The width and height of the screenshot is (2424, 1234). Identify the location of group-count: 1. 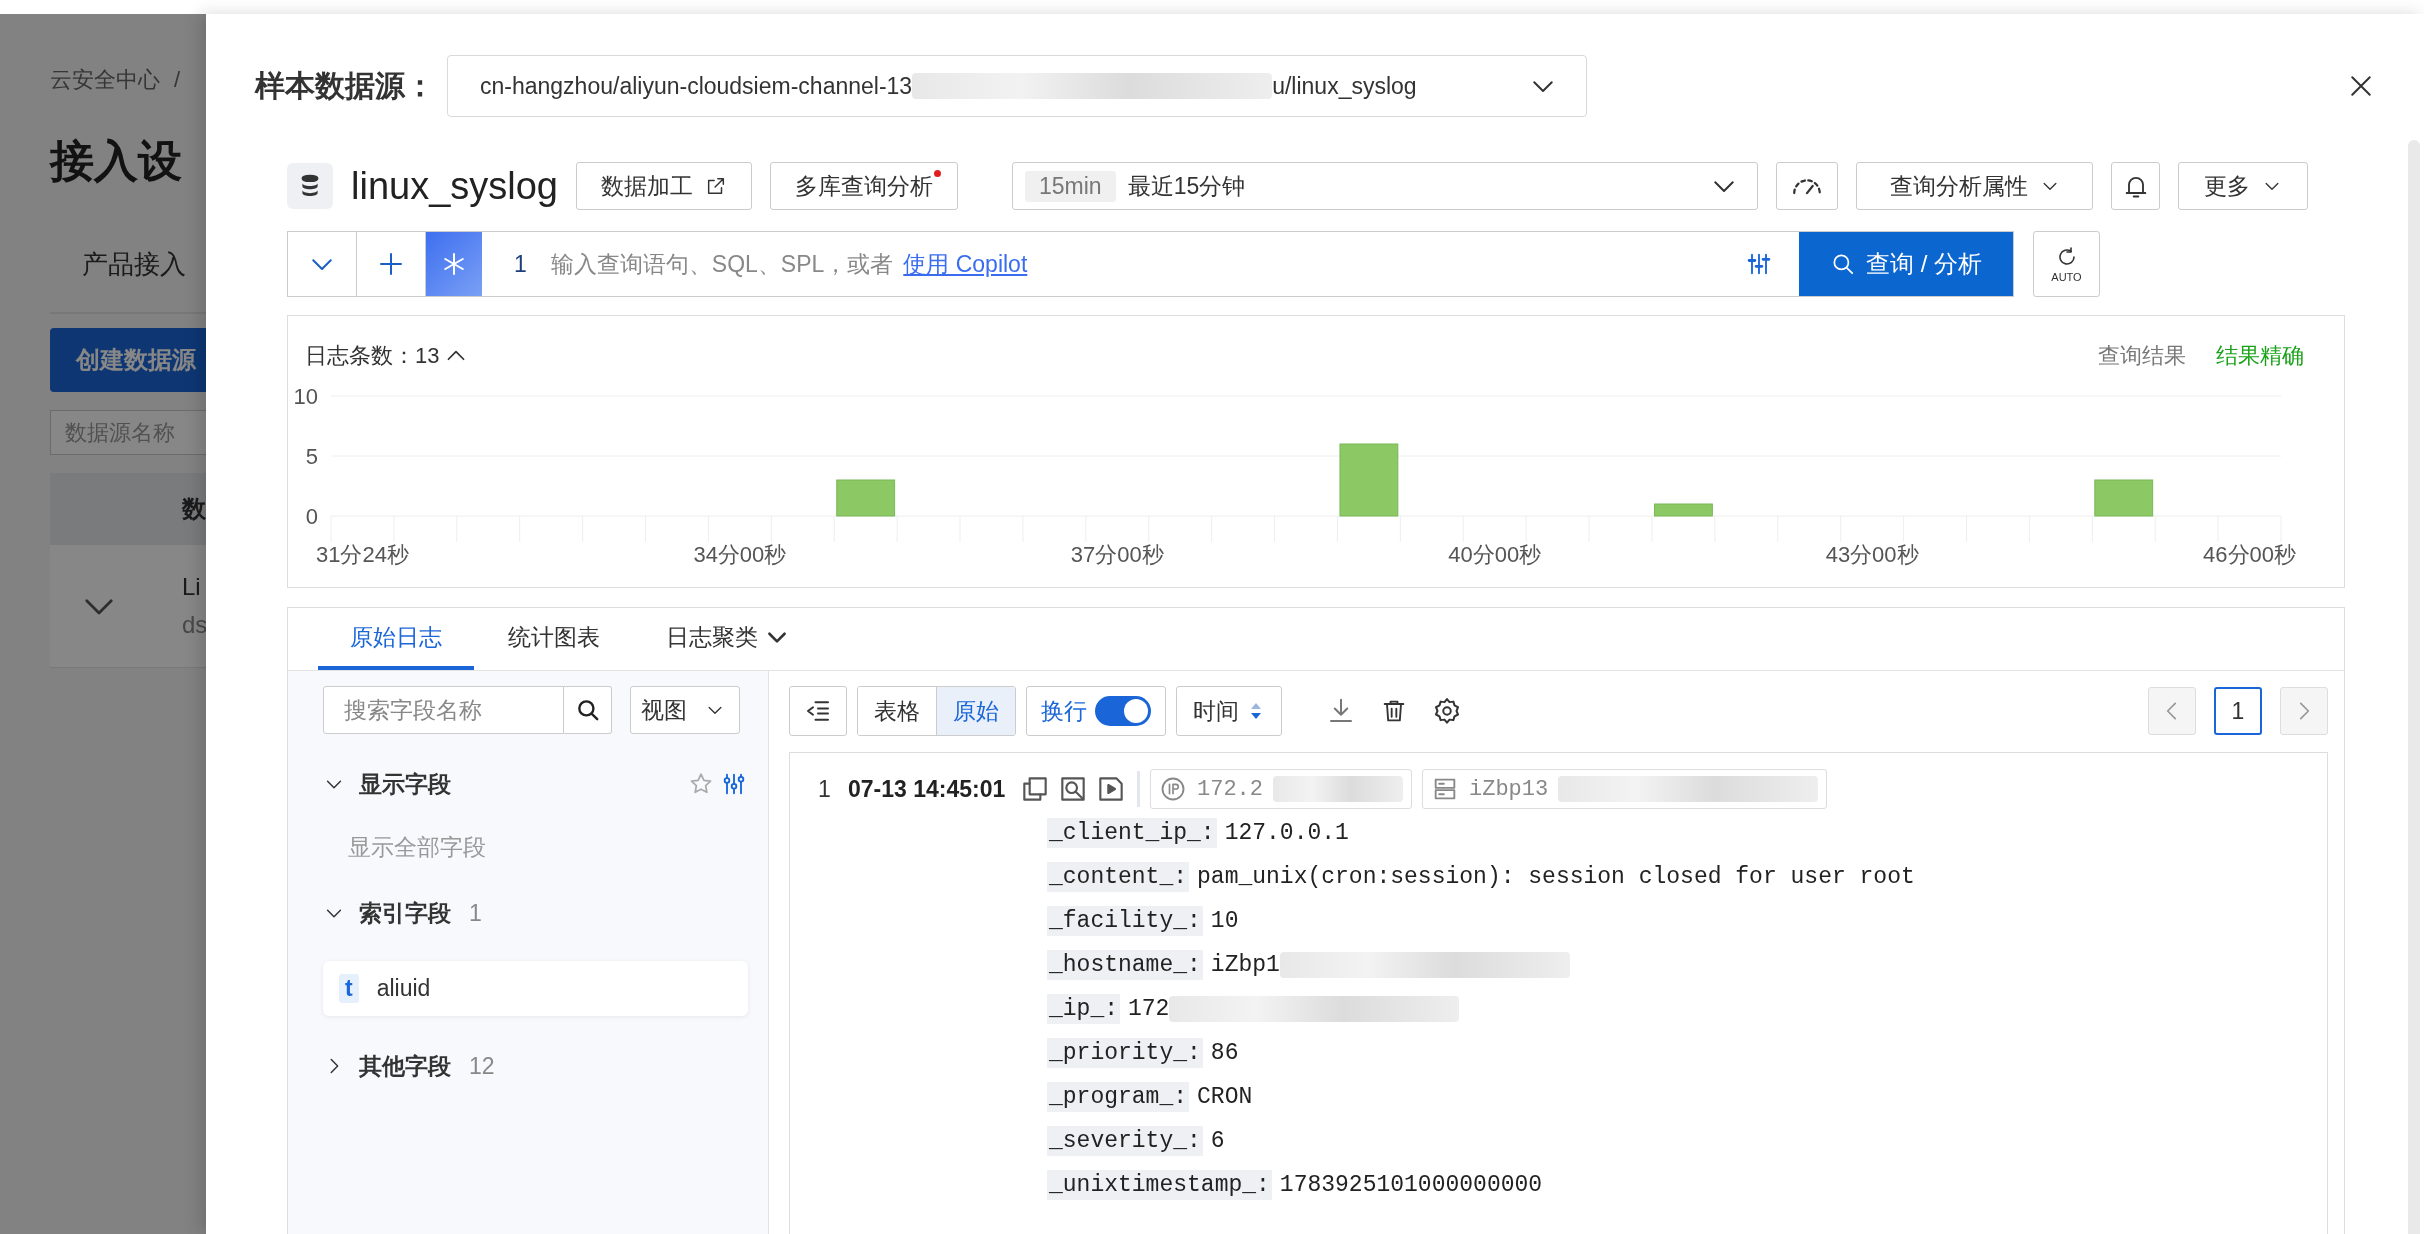
(475, 913).